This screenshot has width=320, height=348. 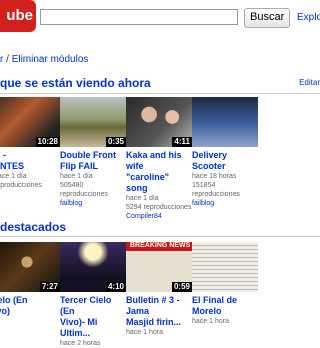 I want to click on video-title-line: Double Front Flip FAIL, so click(x=88, y=160).